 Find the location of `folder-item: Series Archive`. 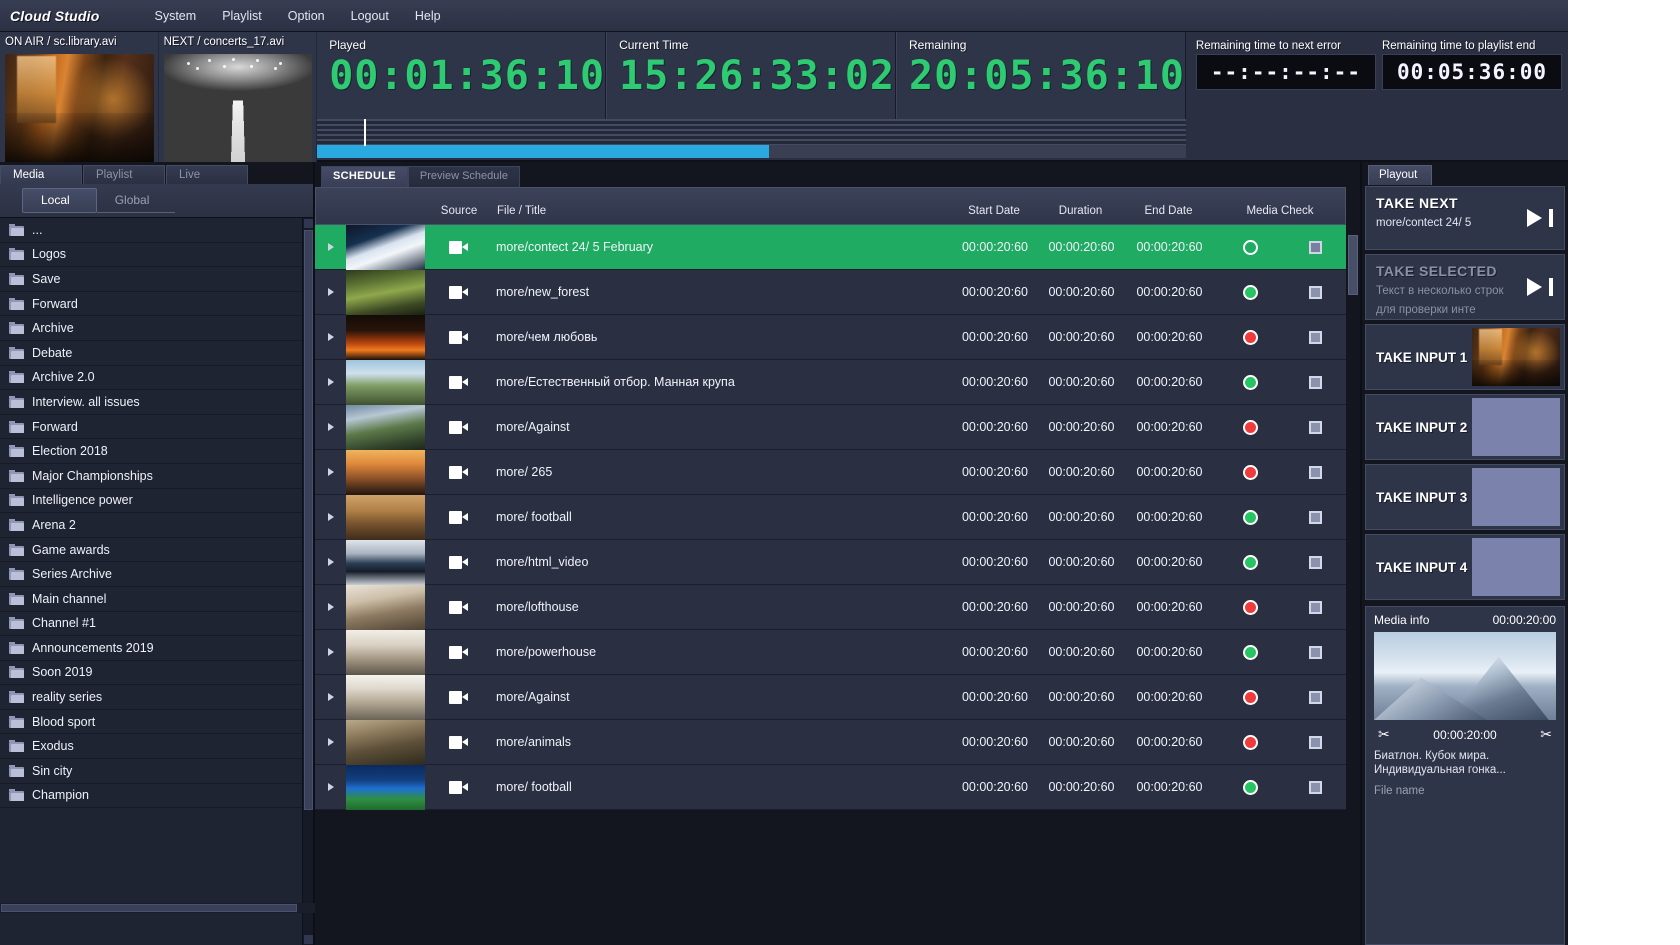

folder-item: Series Archive is located at coordinates (151, 574).